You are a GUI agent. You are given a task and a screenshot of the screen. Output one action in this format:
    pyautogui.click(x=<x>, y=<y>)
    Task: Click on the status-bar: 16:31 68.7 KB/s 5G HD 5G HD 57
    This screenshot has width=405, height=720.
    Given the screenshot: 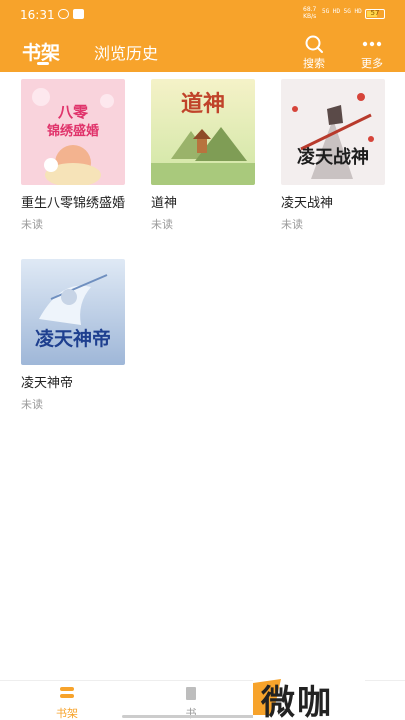 What is the action you would take?
    pyautogui.click(x=202, y=16)
    